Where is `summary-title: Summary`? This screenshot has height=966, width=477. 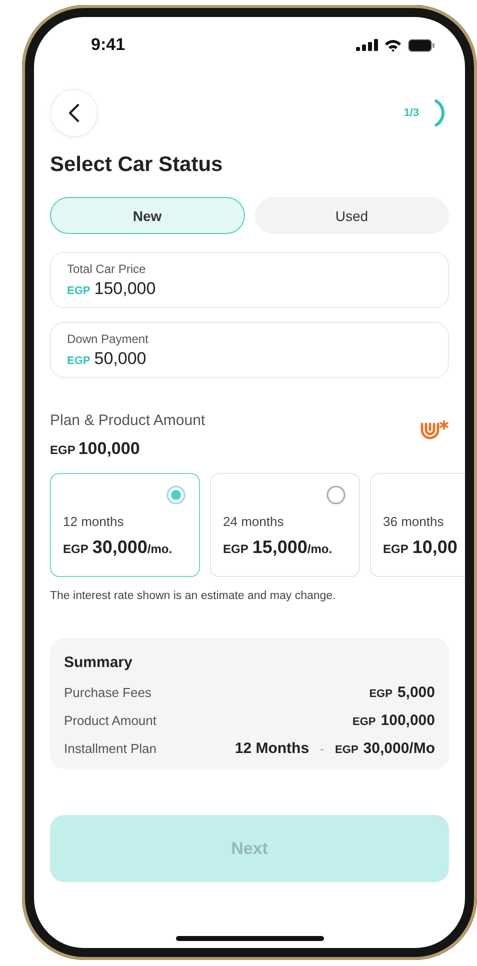
summary-title: Summary is located at coordinates (99, 662).